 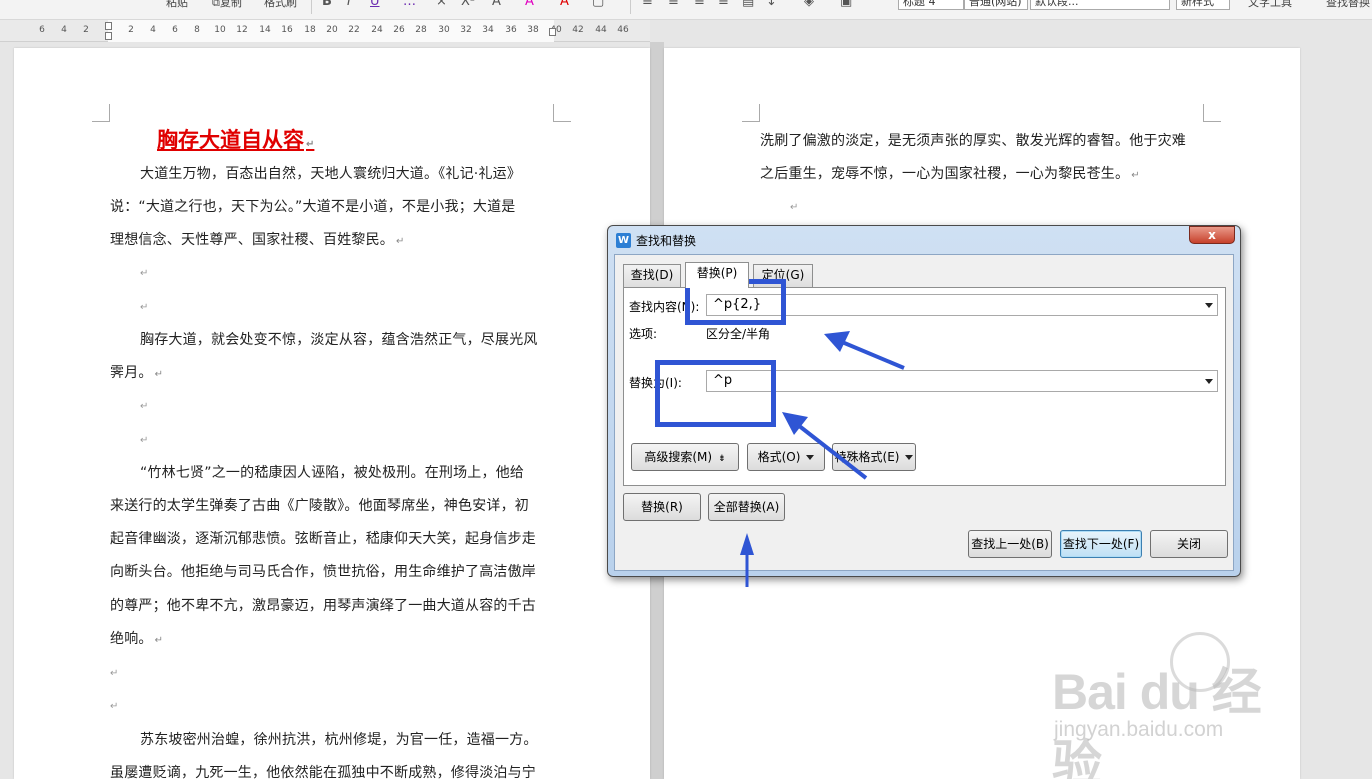 What do you see at coordinates (809, 4) in the screenshot?
I see `shading-icon: ◈` at bounding box center [809, 4].